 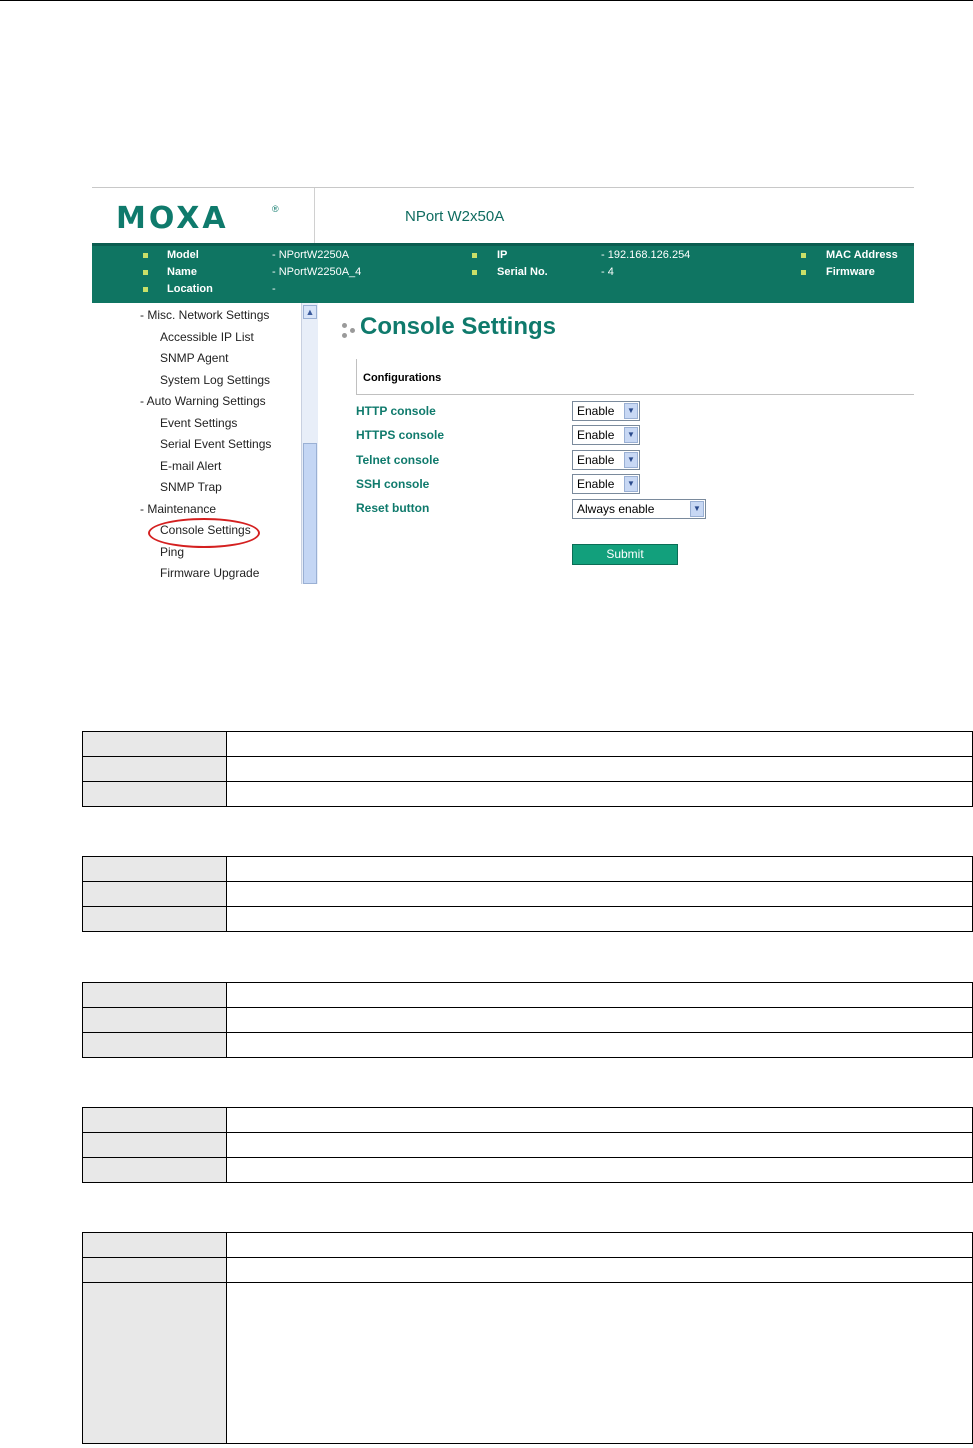 I want to click on sidebar-item-ping: Ping, so click(x=172, y=552).